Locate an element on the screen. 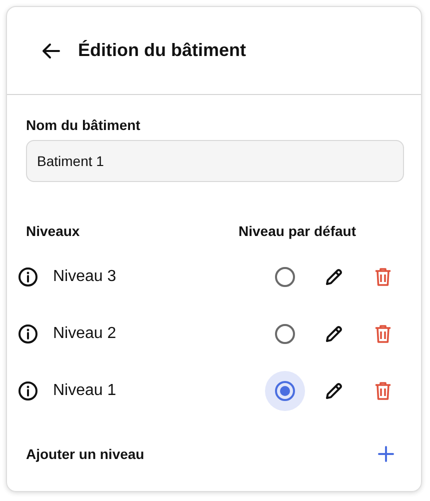  input-field: Batiment 1 is located at coordinates (215, 161).